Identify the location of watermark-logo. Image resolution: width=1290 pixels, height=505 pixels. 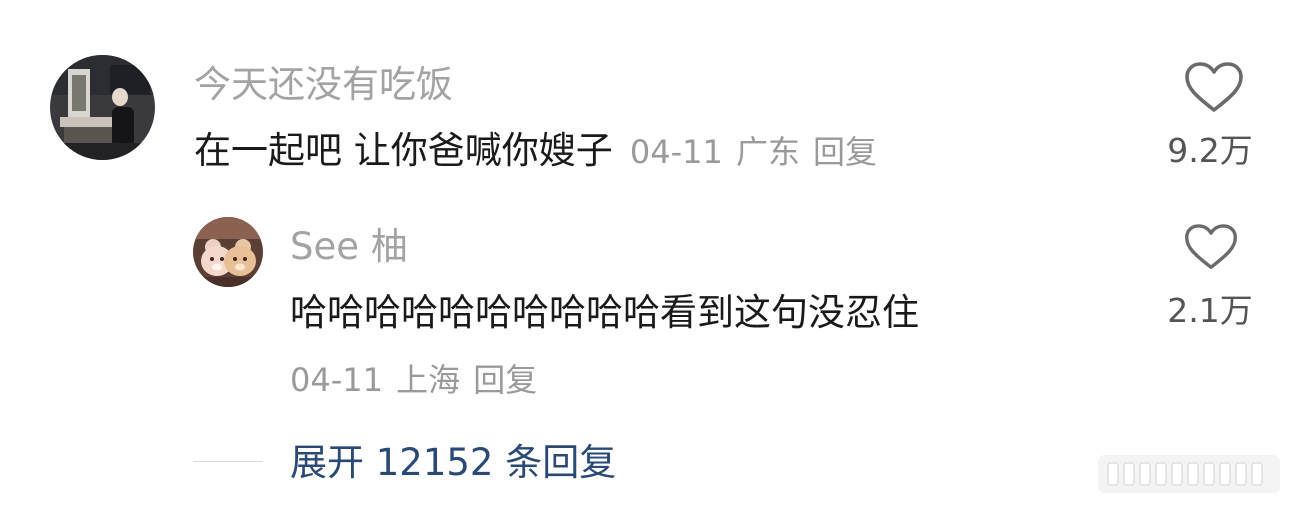
(1189, 474).